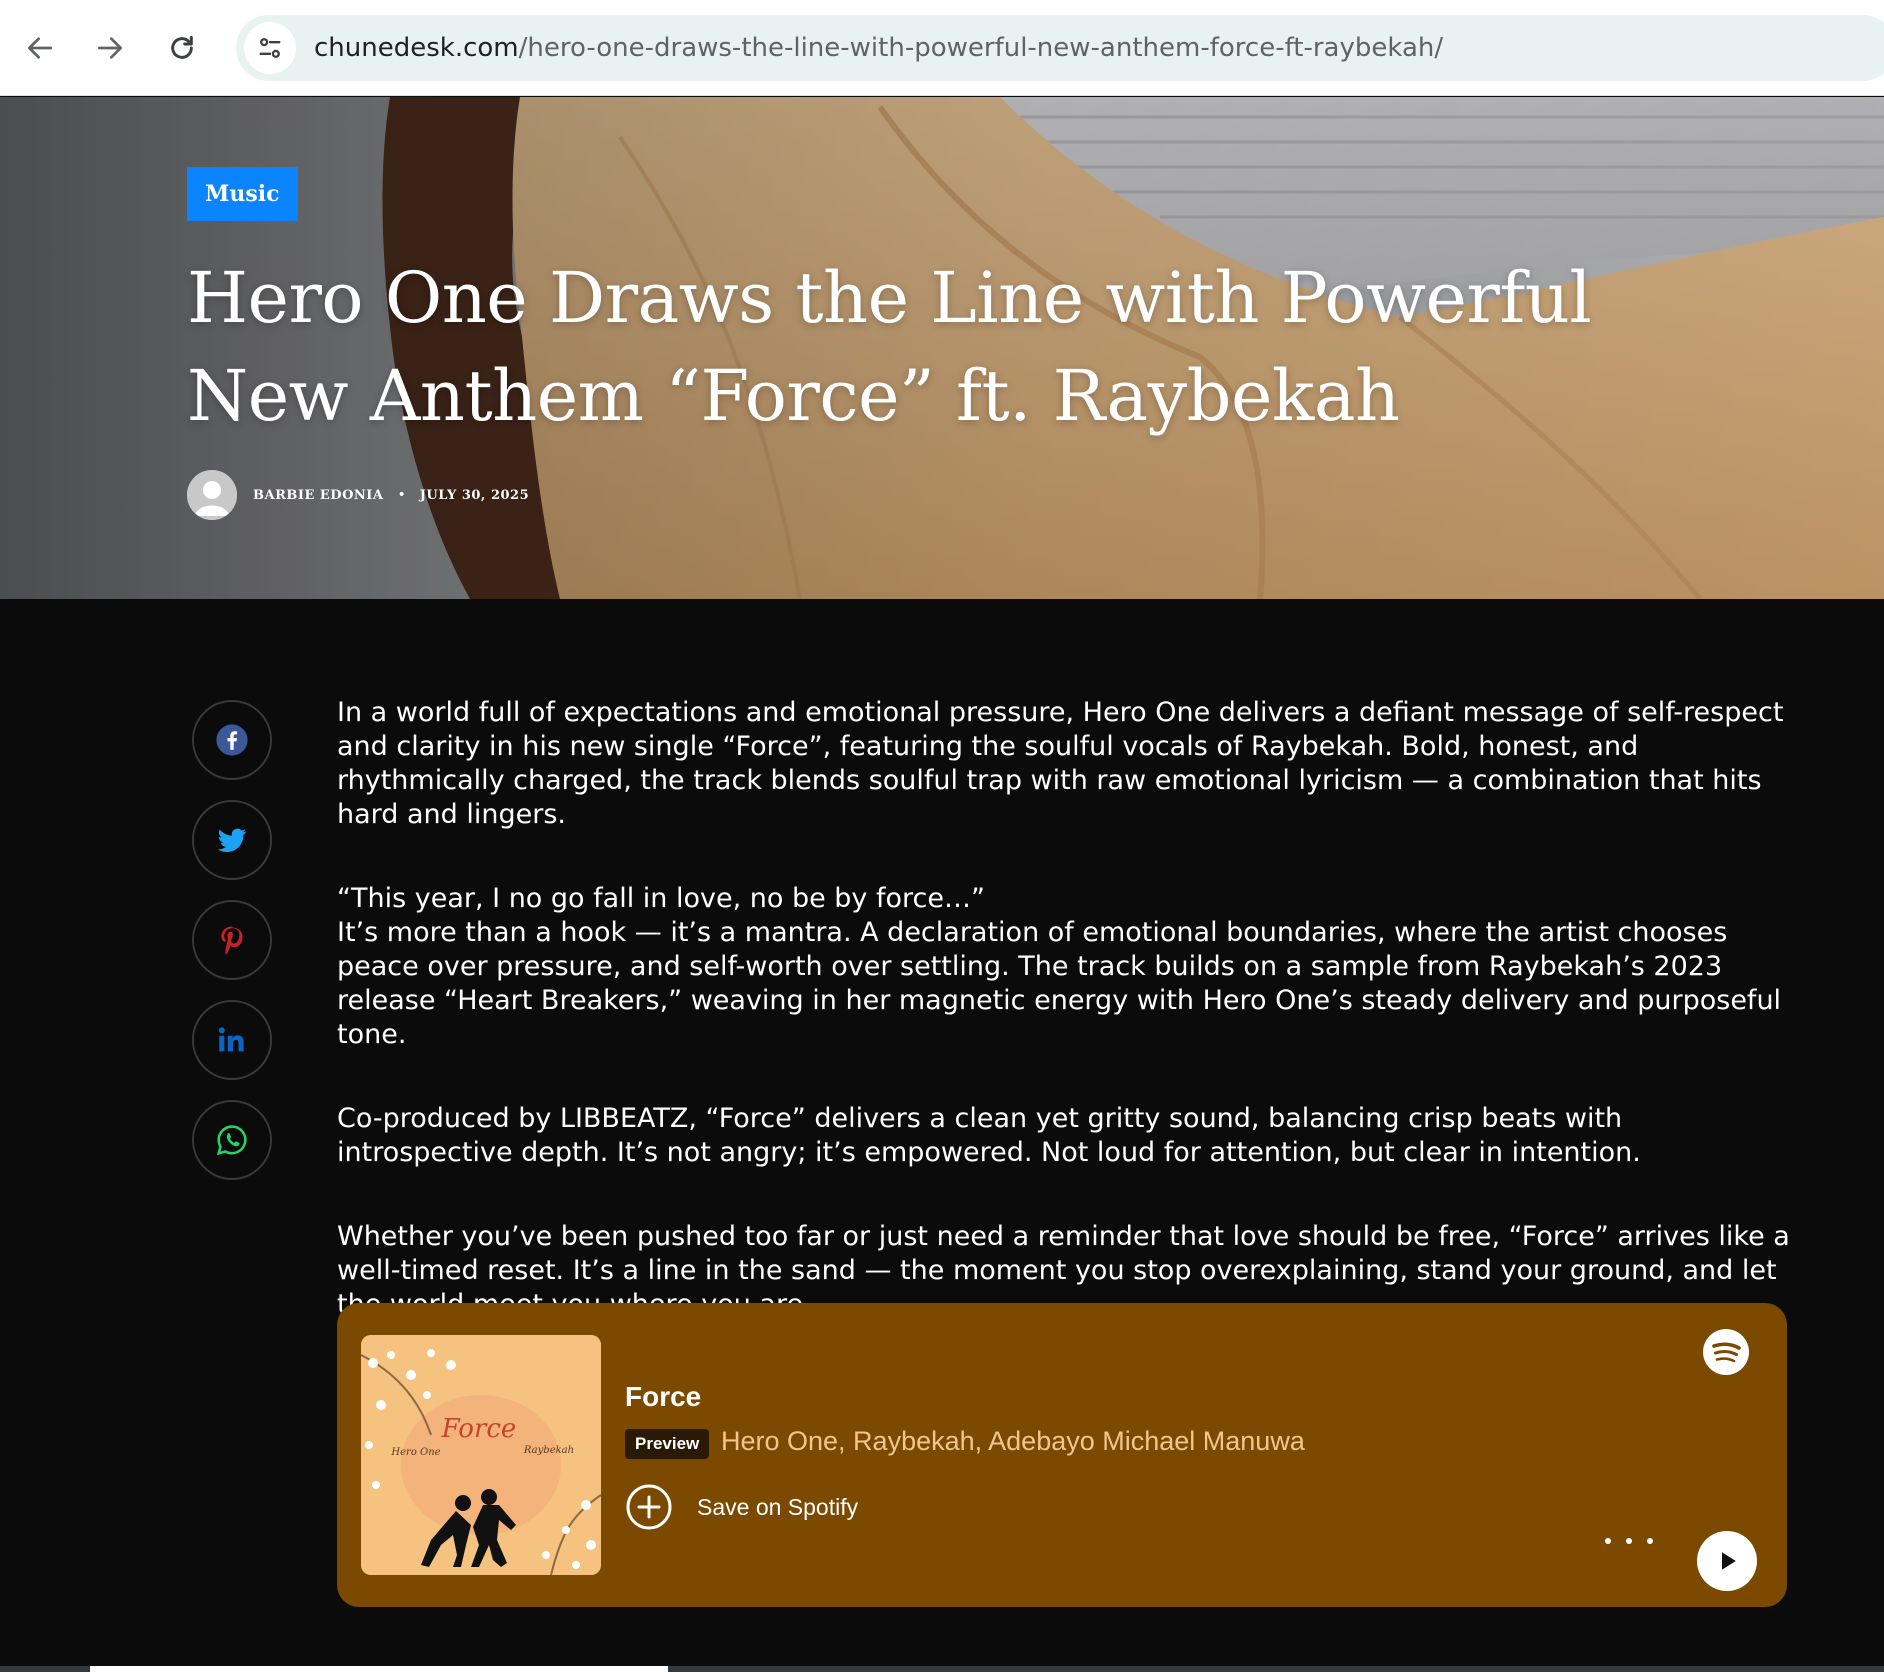 This screenshot has height=1672, width=1884. What do you see at coordinates (1726, 1352) in the screenshot?
I see `spotify-icon` at bounding box center [1726, 1352].